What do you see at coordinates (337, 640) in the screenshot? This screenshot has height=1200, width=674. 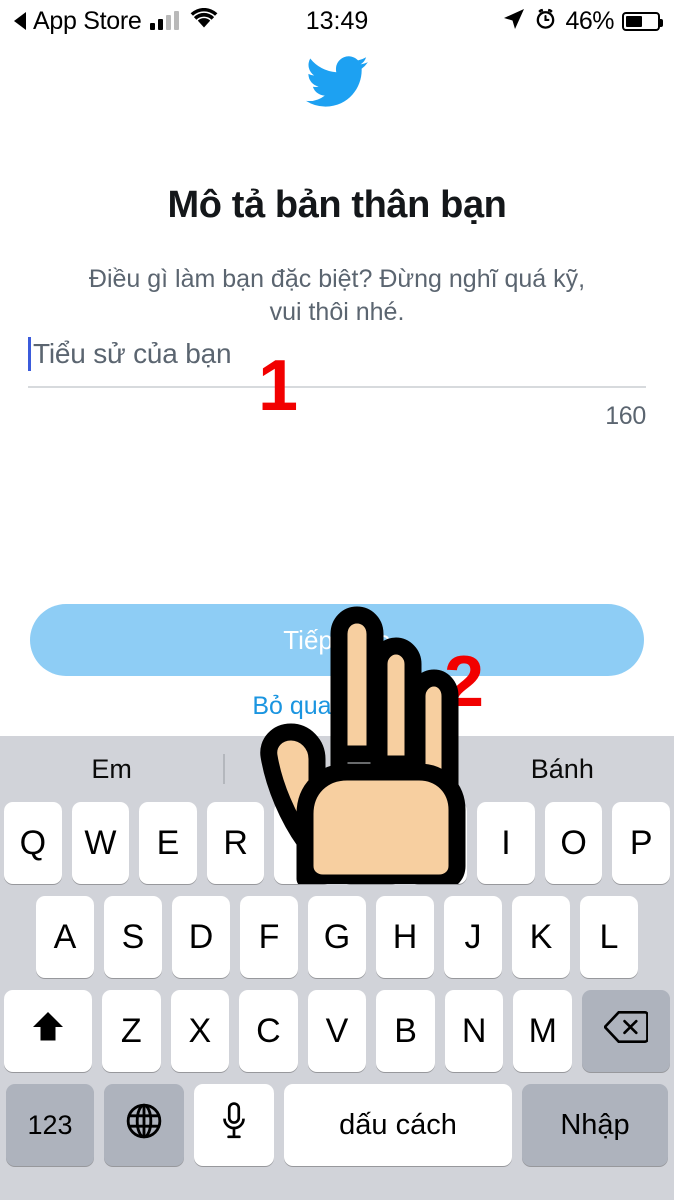 I see `next-button: Tiếp theo` at bounding box center [337, 640].